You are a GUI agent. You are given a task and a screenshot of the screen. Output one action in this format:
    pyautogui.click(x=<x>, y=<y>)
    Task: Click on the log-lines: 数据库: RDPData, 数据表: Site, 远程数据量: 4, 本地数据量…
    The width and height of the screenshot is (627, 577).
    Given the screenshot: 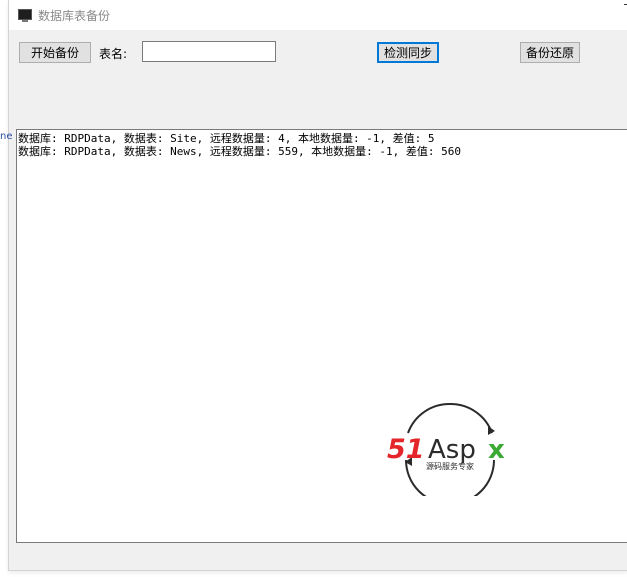 What is the action you would take?
    pyautogui.click(x=239, y=145)
    